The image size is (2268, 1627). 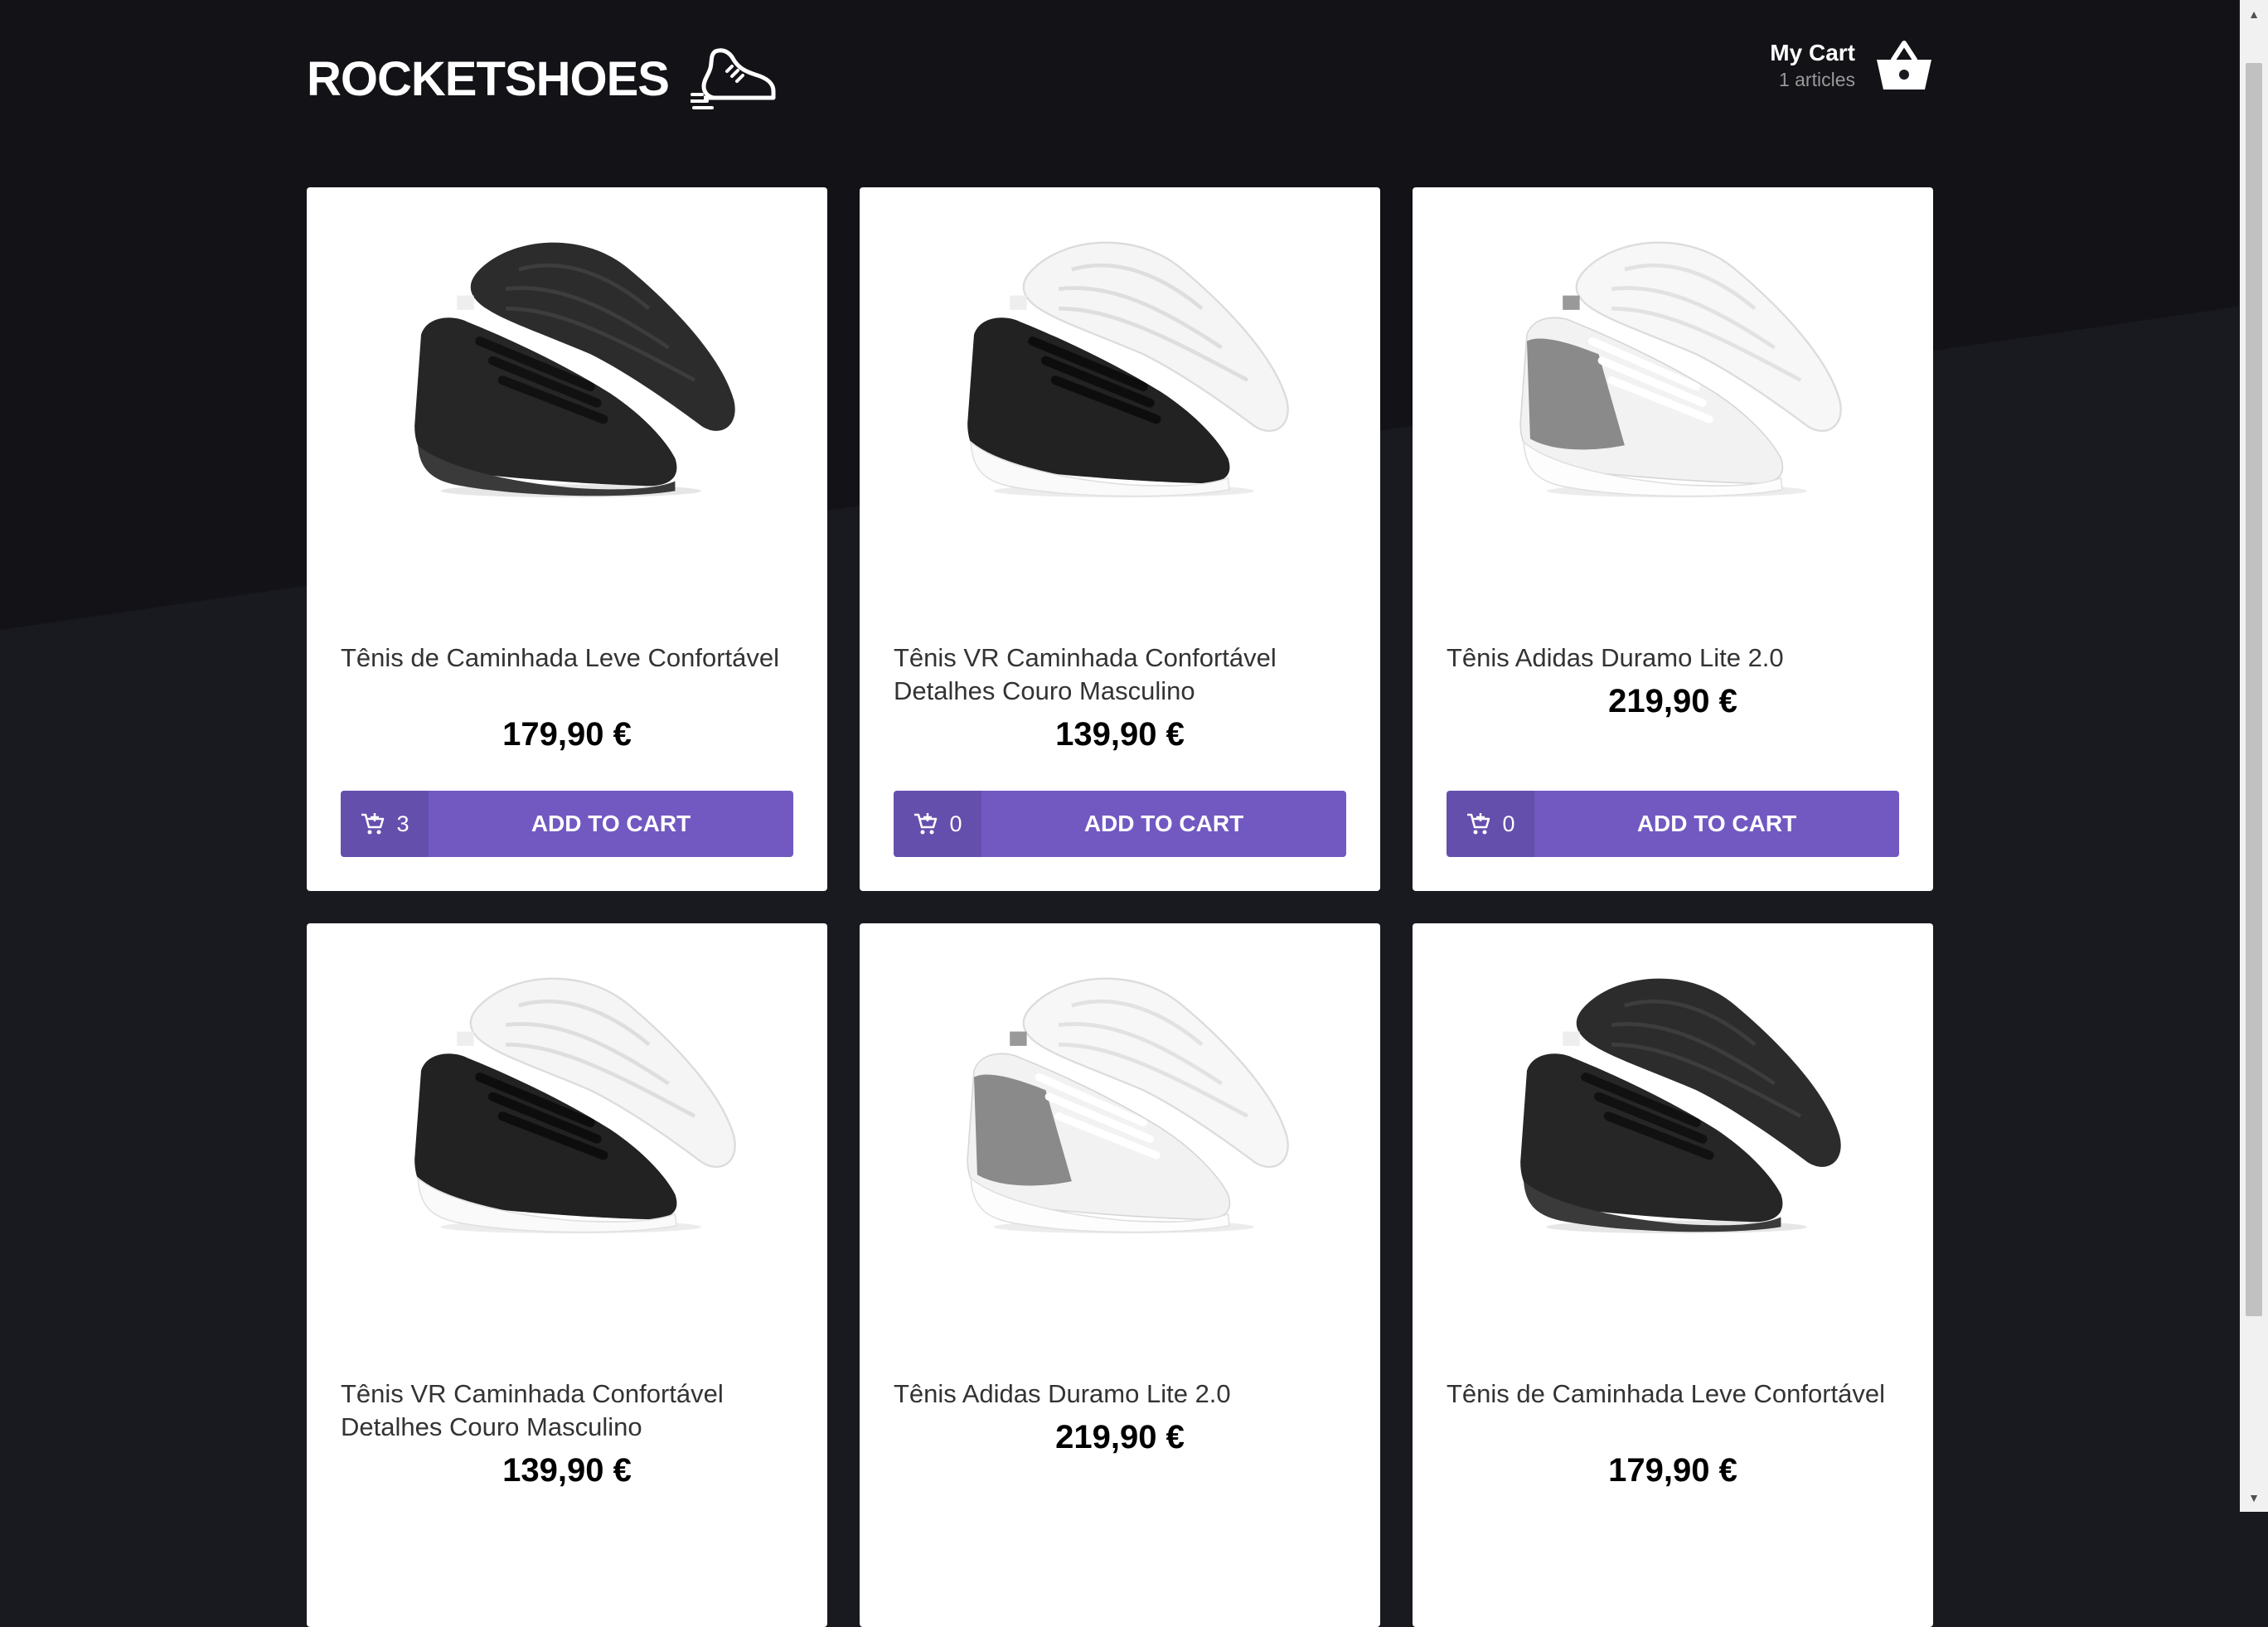 What do you see at coordinates (2254, 14) in the screenshot?
I see `scroll-up-arrow-icon: ▲` at bounding box center [2254, 14].